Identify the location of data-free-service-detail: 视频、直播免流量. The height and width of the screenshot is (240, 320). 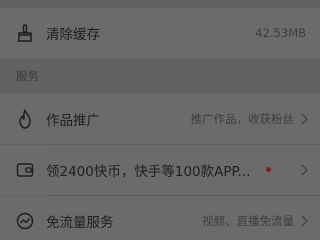
(248, 221).